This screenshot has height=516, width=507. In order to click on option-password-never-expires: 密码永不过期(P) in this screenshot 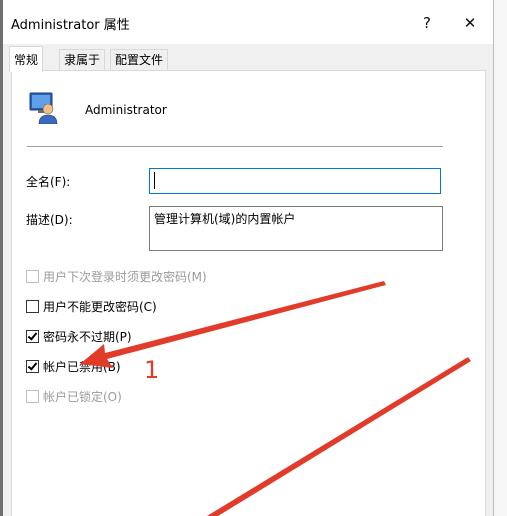, I will do `click(79, 336)`.